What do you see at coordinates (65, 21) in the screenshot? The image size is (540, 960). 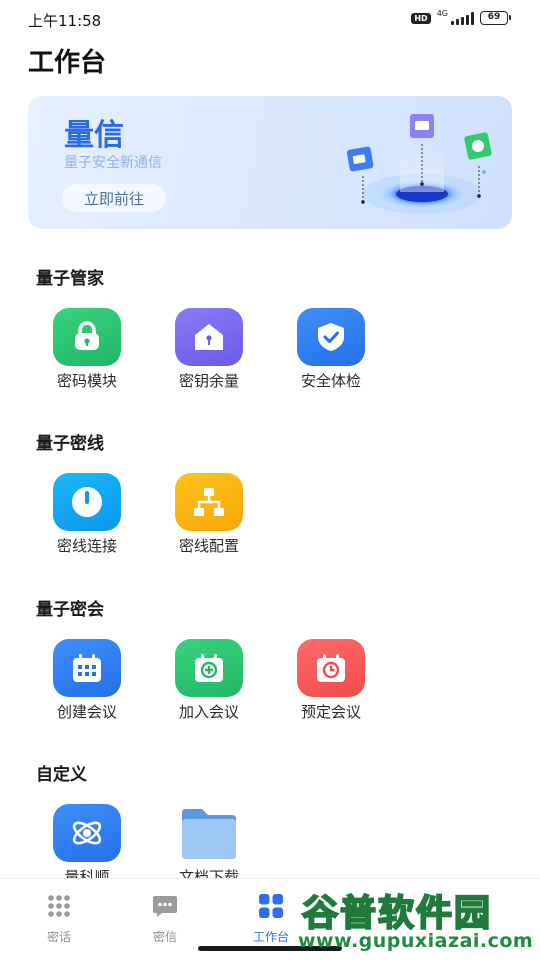 I see `status-time: 上午11:58` at bounding box center [65, 21].